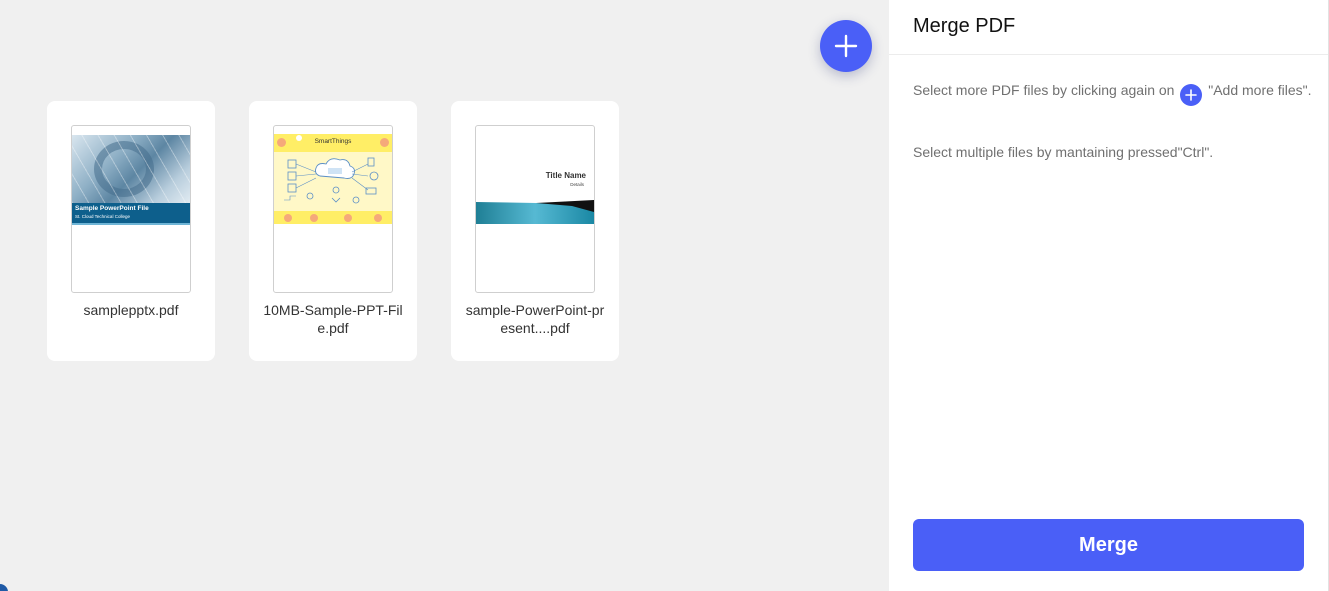 This screenshot has height=591, width=1329. I want to click on add-more-files-button, so click(846, 46).